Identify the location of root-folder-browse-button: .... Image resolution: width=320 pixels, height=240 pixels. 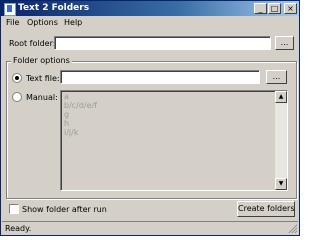
(284, 43).